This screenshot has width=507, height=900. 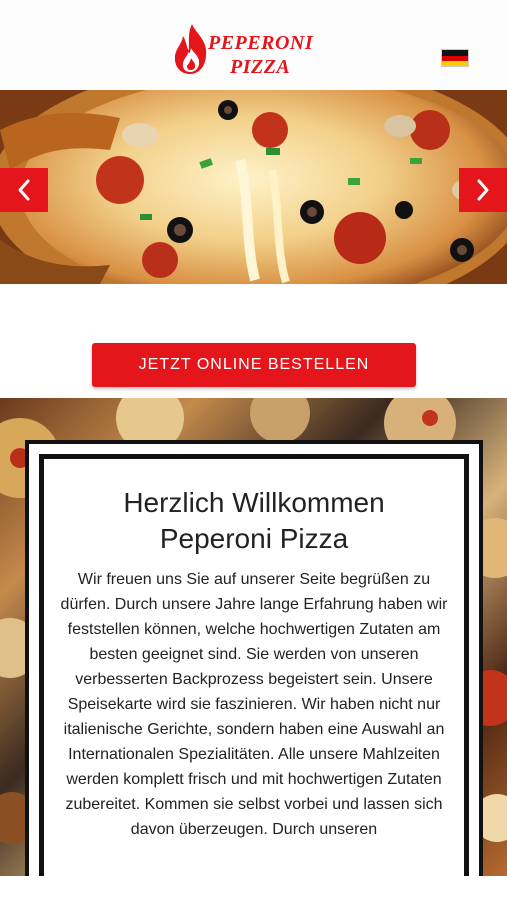 I want to click on slider-prev-button, so click(x=24, y=190).